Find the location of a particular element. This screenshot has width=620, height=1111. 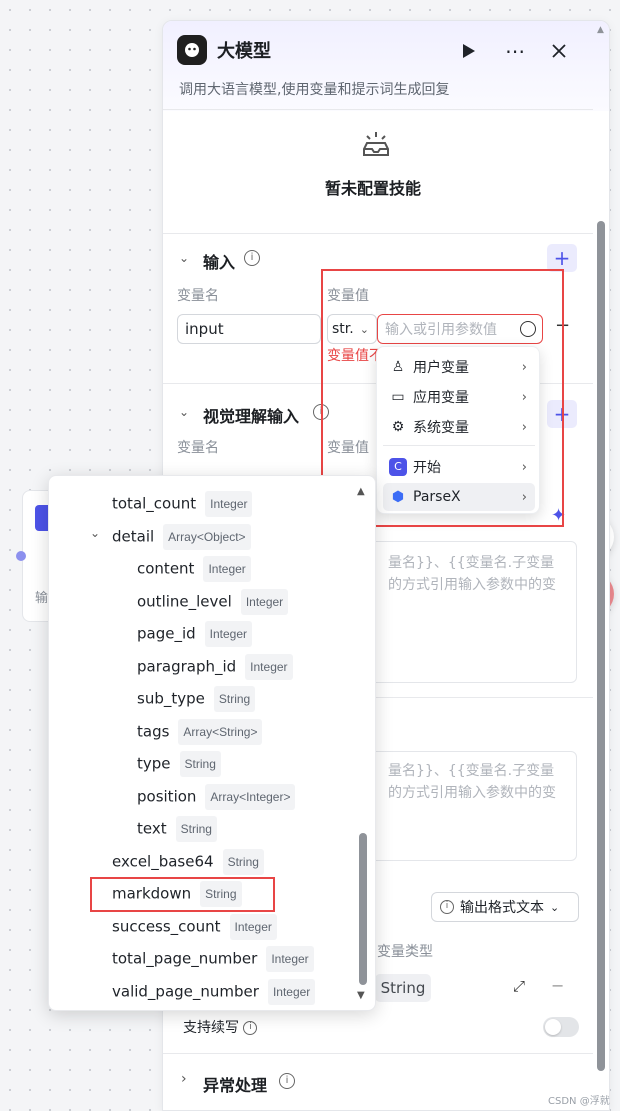

output-format-select: i 输出格式文本 ⌄ is located at coordinates (505, 907).